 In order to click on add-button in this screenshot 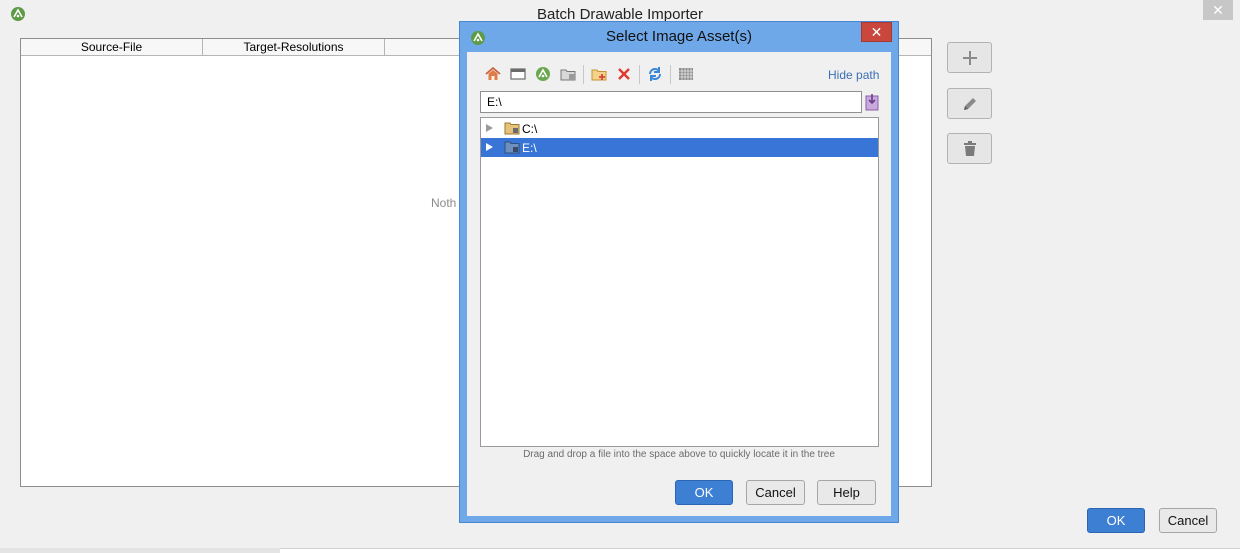, I will do `click(969, 57)`.